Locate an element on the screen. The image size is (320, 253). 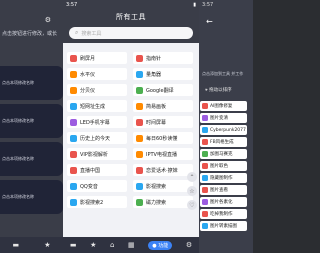
tool-label: 历史上的今天 is located at coordinates (95, 138).